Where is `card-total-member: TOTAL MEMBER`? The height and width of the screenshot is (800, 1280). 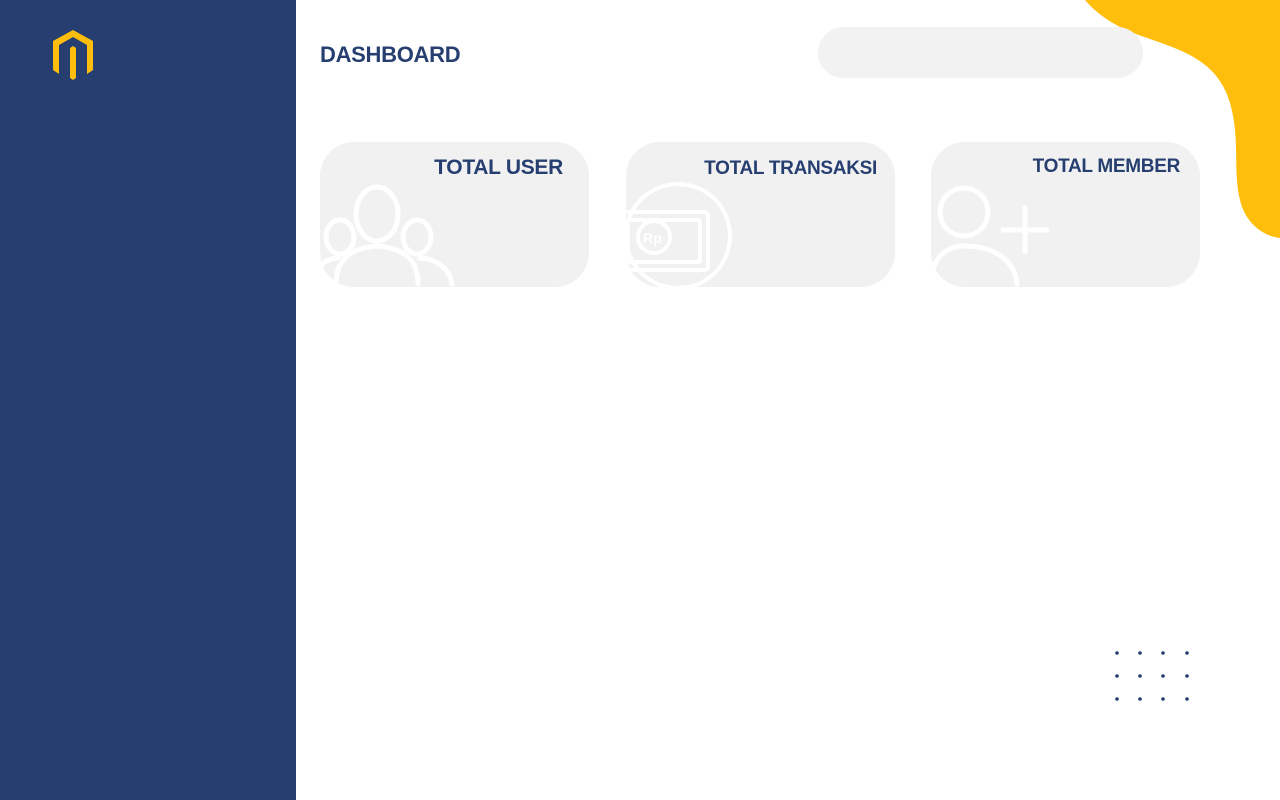
card-total-member: TOTAL MEMBER is located at coordinates (1065, 214).